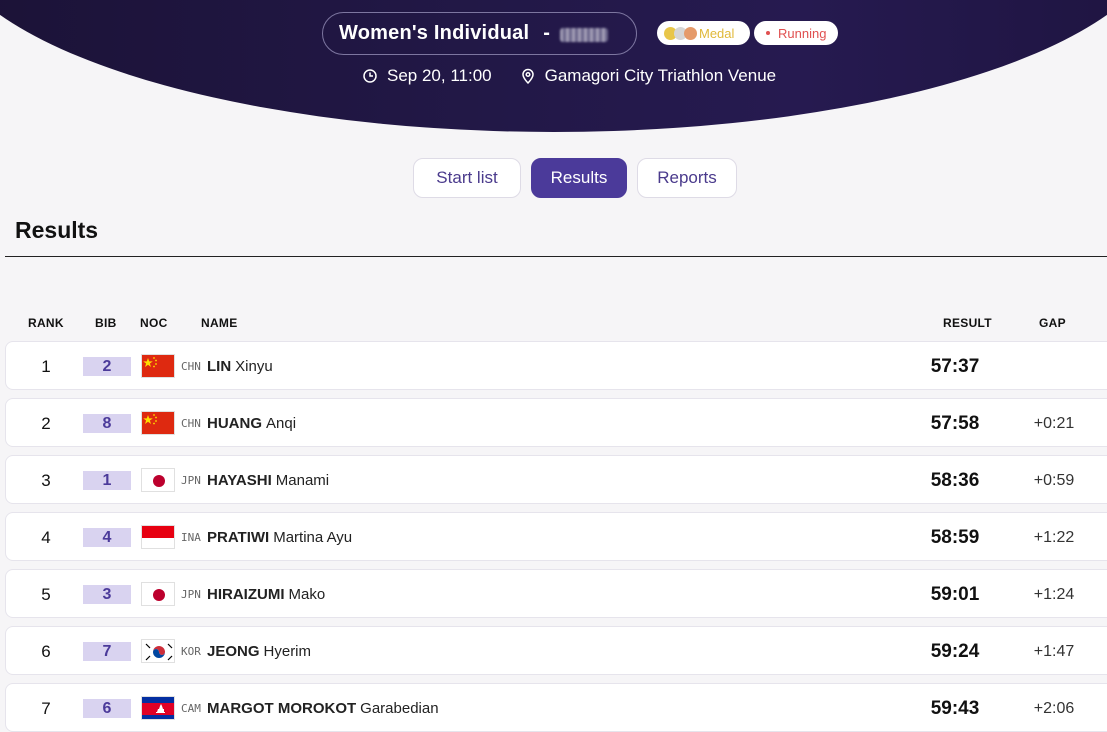  Describe the element at coordinates (46, 594) in the screenshot. I see `rank-cell: 5` at that location.